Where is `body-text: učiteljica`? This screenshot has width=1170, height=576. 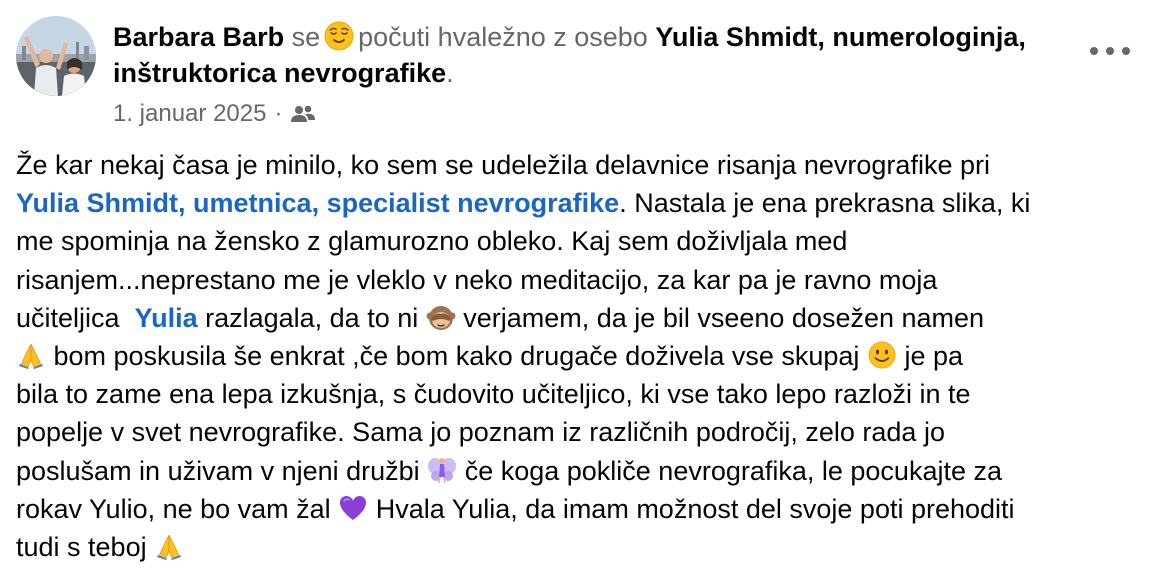 body-text: učiteljica is located at coordinates (72, 317).